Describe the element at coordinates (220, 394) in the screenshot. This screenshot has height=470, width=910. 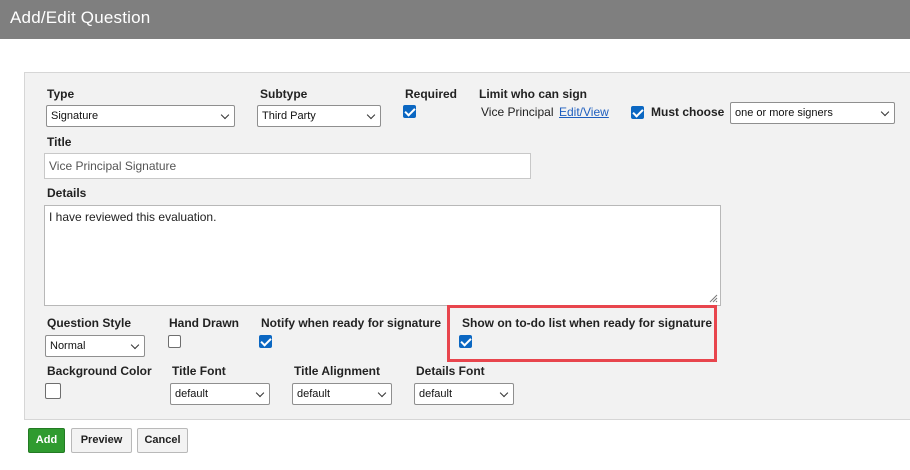
I see `title-font-select: default` at that location.